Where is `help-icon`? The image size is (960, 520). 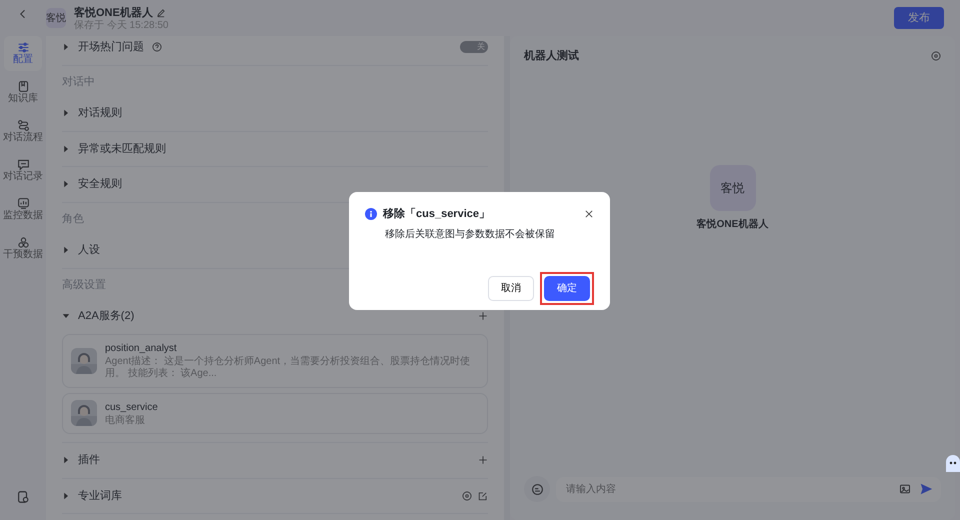
help-icon is located at coordinates (157, 47).